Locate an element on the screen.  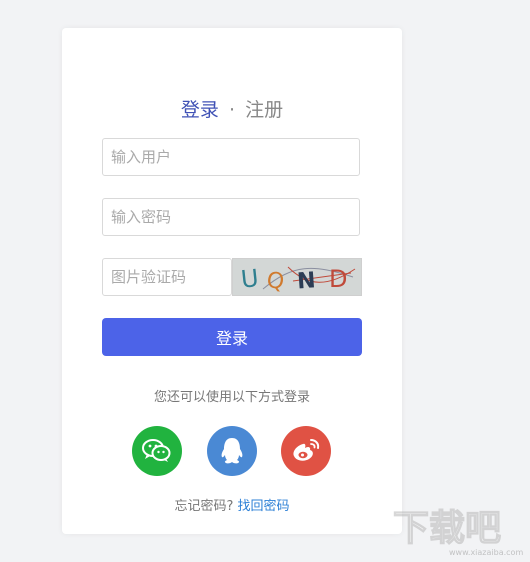
forgot-password-row: 忘记密码? 找回密码 is located at coordinates (232, 504).